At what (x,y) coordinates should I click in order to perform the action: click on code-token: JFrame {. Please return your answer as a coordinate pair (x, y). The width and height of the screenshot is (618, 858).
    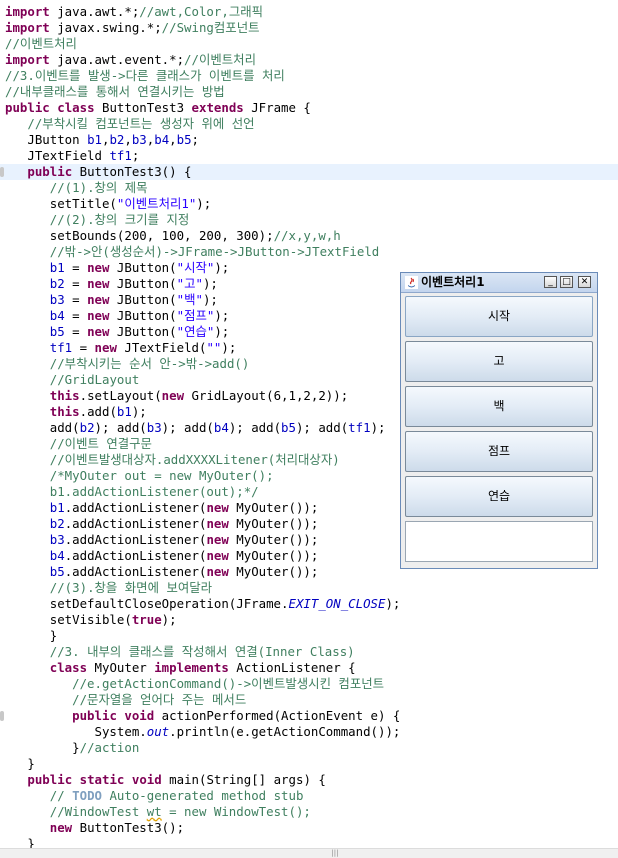
    Looking at the image, I should click on (277, 107).